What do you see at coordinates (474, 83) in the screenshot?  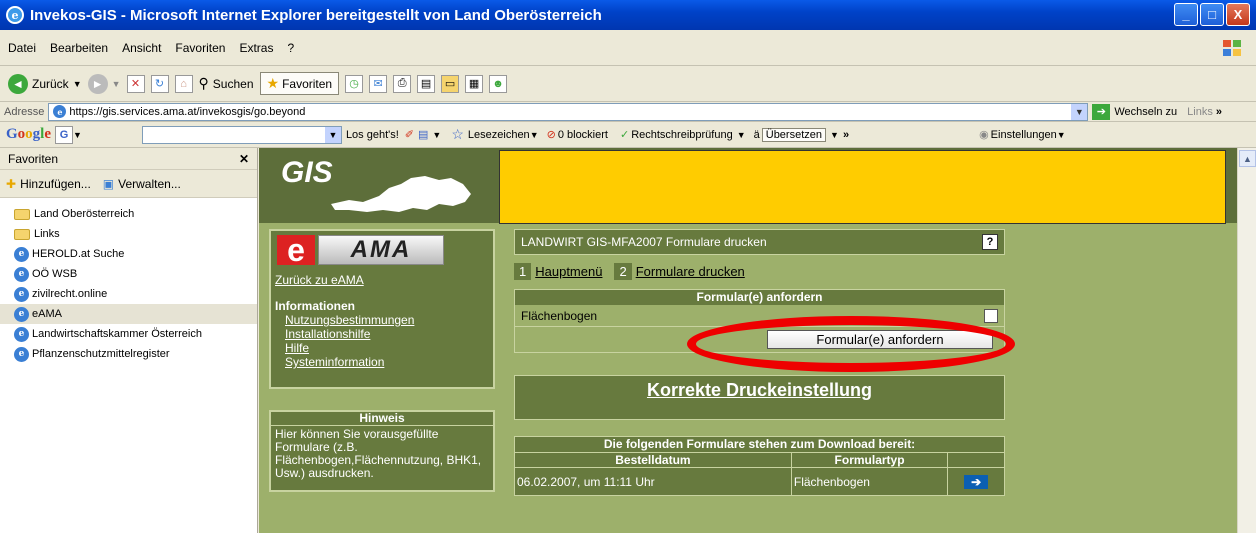 I see `research-icon: ▦` at bounding box center [474, 83].